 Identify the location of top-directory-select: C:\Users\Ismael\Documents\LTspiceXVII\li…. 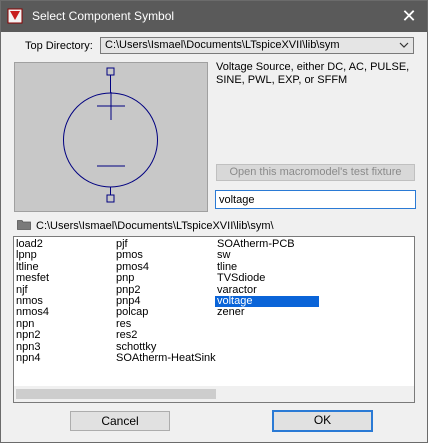
(257, 45).